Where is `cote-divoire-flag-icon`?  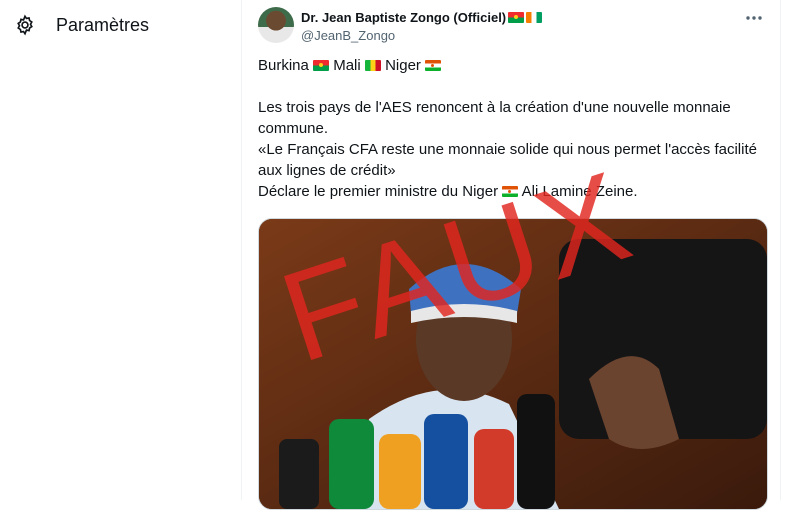 cote-divoire-flag-icon is located at coordinates (534, 17).